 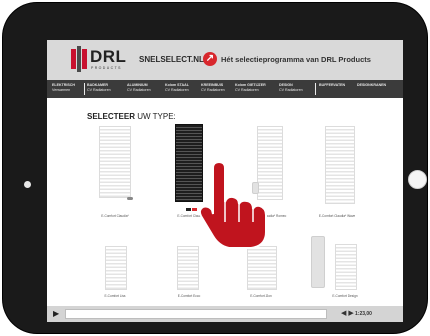 I want to click on time-display: 1:23,00, so click(x=363, y=314).